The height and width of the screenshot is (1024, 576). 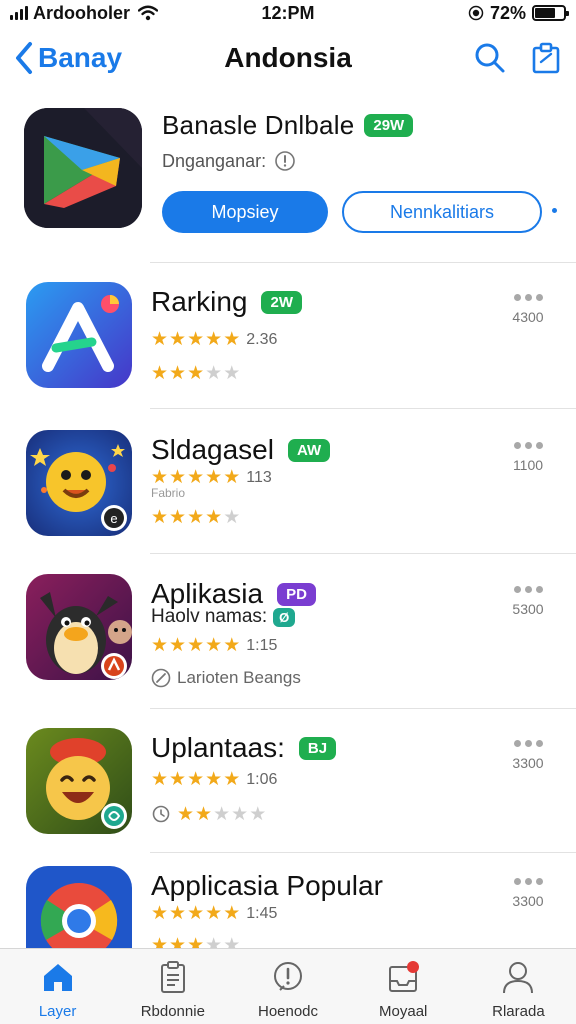 I want to click on more-indicator, so click(x=554, y=210).